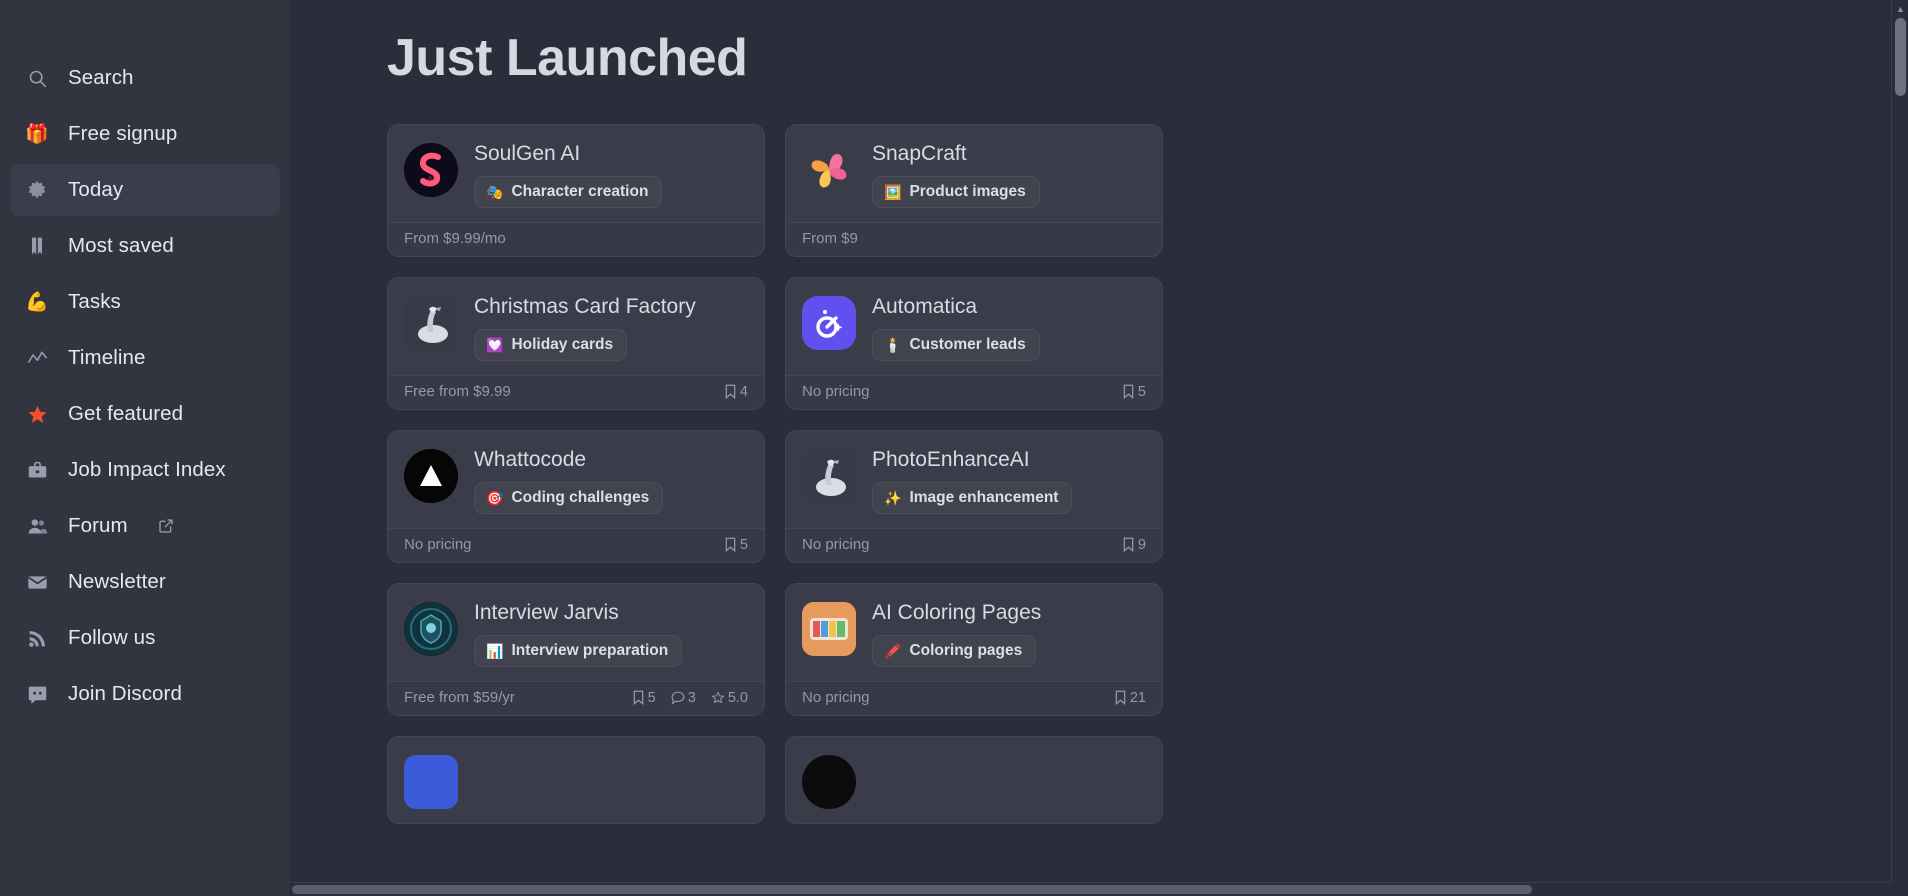  I want to click on sidebar-item-forum: Forum, so click(145, 526).